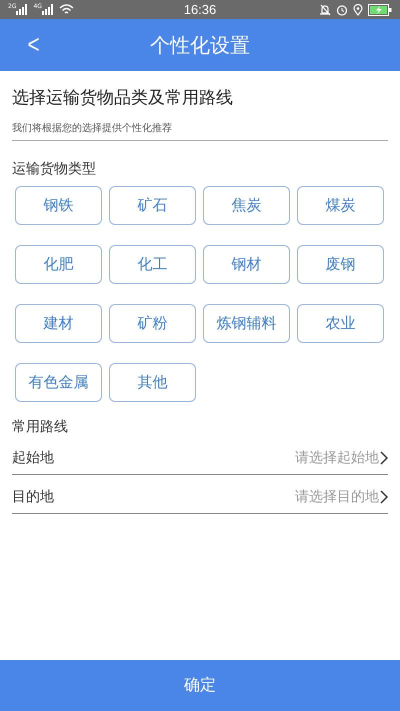 This screenshot has height=711, width=400. I want to click on cargo-option: 钢材, so click(246, 264).